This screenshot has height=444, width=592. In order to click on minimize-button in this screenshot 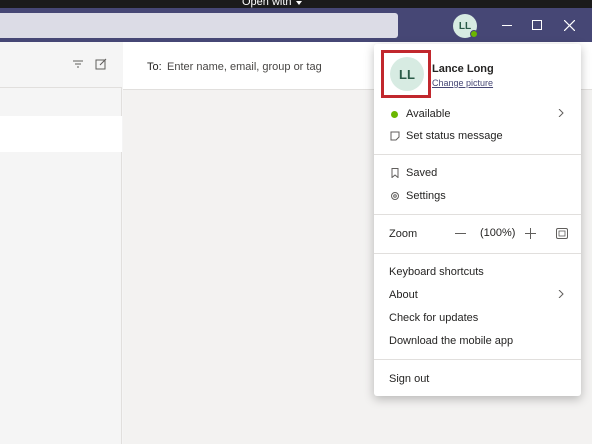, I will do `click(507, 25)`.